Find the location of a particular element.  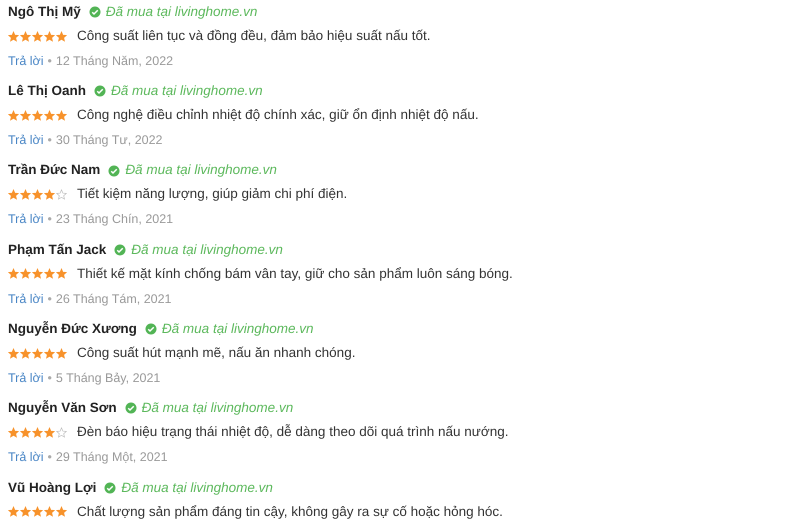

review-comment: Công suất liên tục và đồng đều, đảm bảo hiệu suất nấu tốt. is located at coordinates (253, 35).